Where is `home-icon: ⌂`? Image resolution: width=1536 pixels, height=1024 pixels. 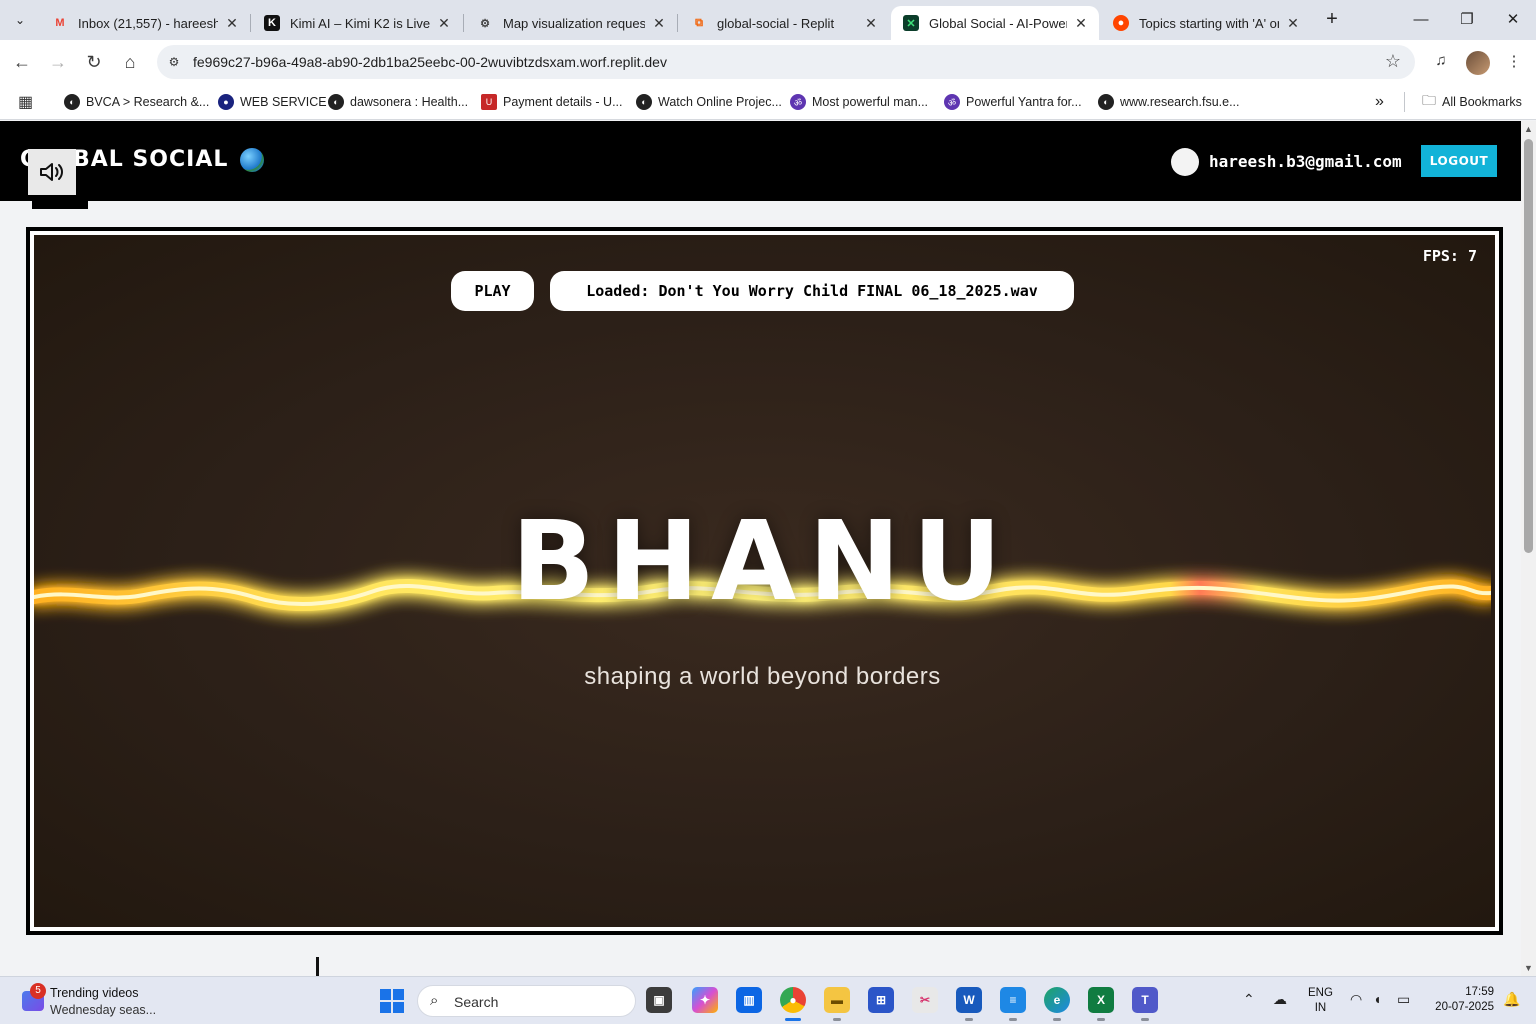
home-icon: ⌂ is located at coordinates (130, 62).